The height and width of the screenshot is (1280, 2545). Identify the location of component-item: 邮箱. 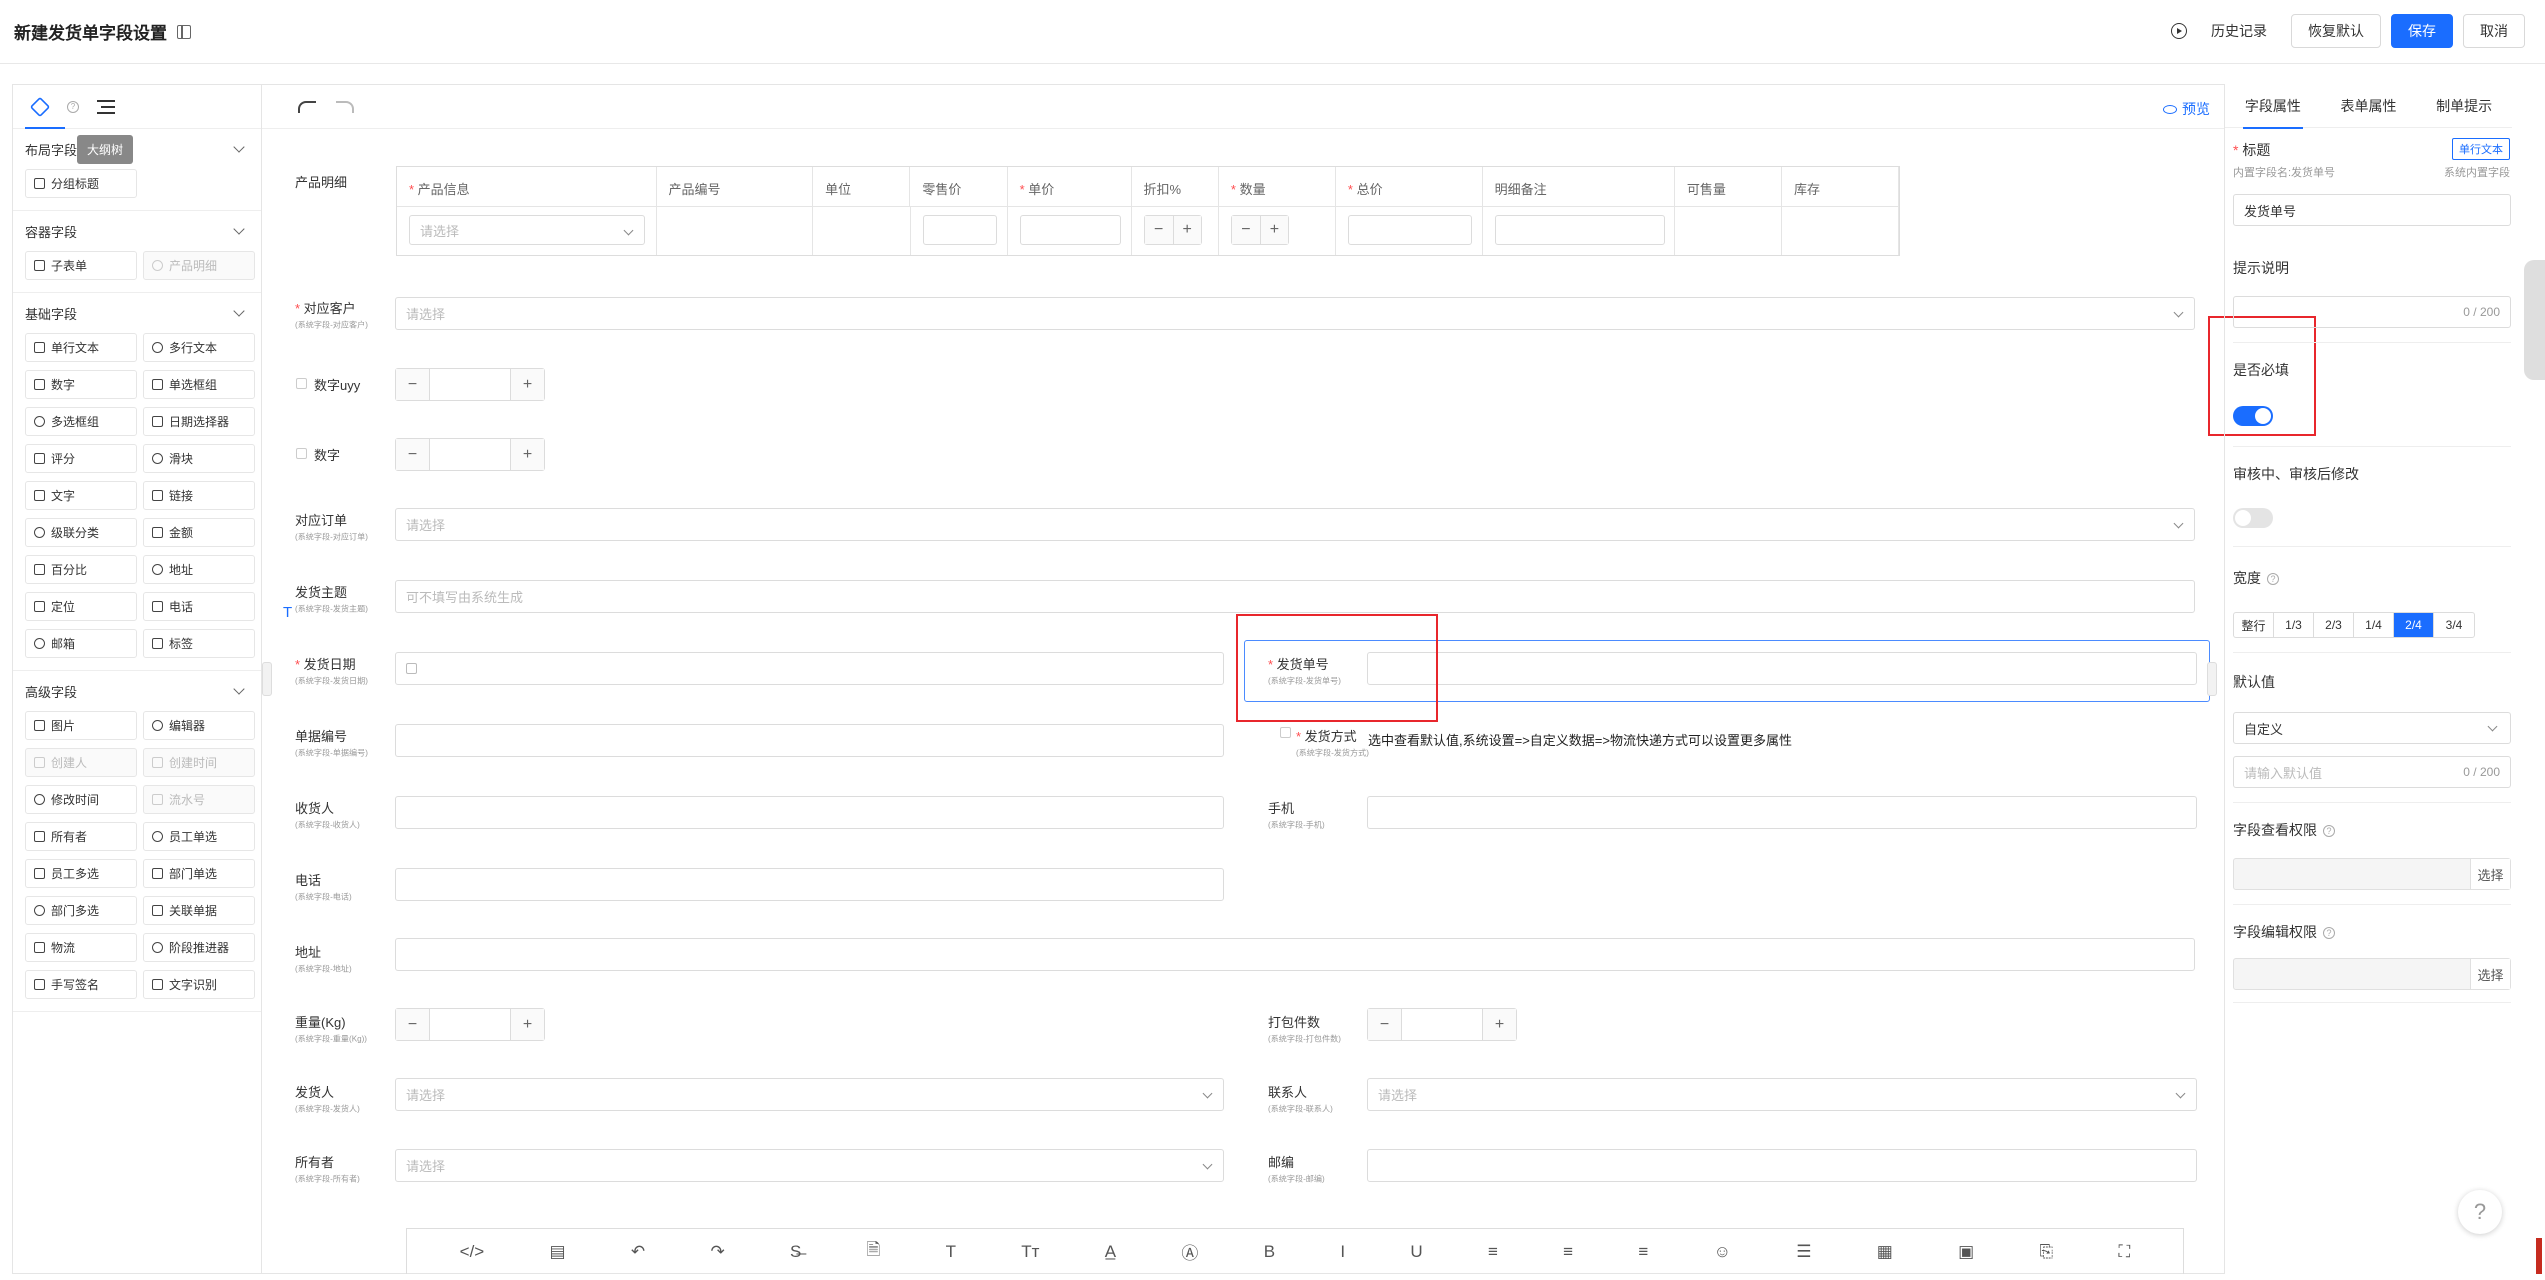
(81, 643).